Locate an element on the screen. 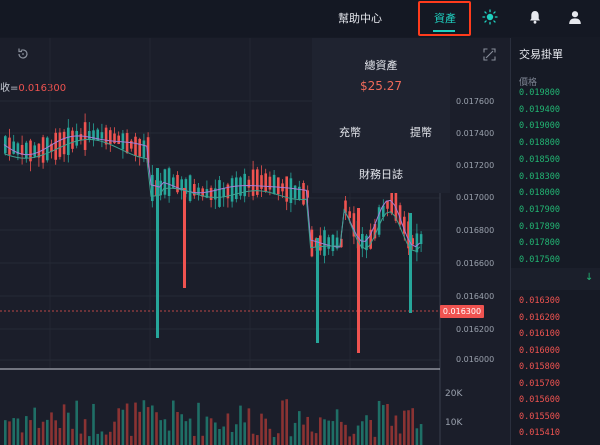 This screenshot has height=445, width=600. orderbook-ask-row: 0.016100 is located at coordinates (539, 334).